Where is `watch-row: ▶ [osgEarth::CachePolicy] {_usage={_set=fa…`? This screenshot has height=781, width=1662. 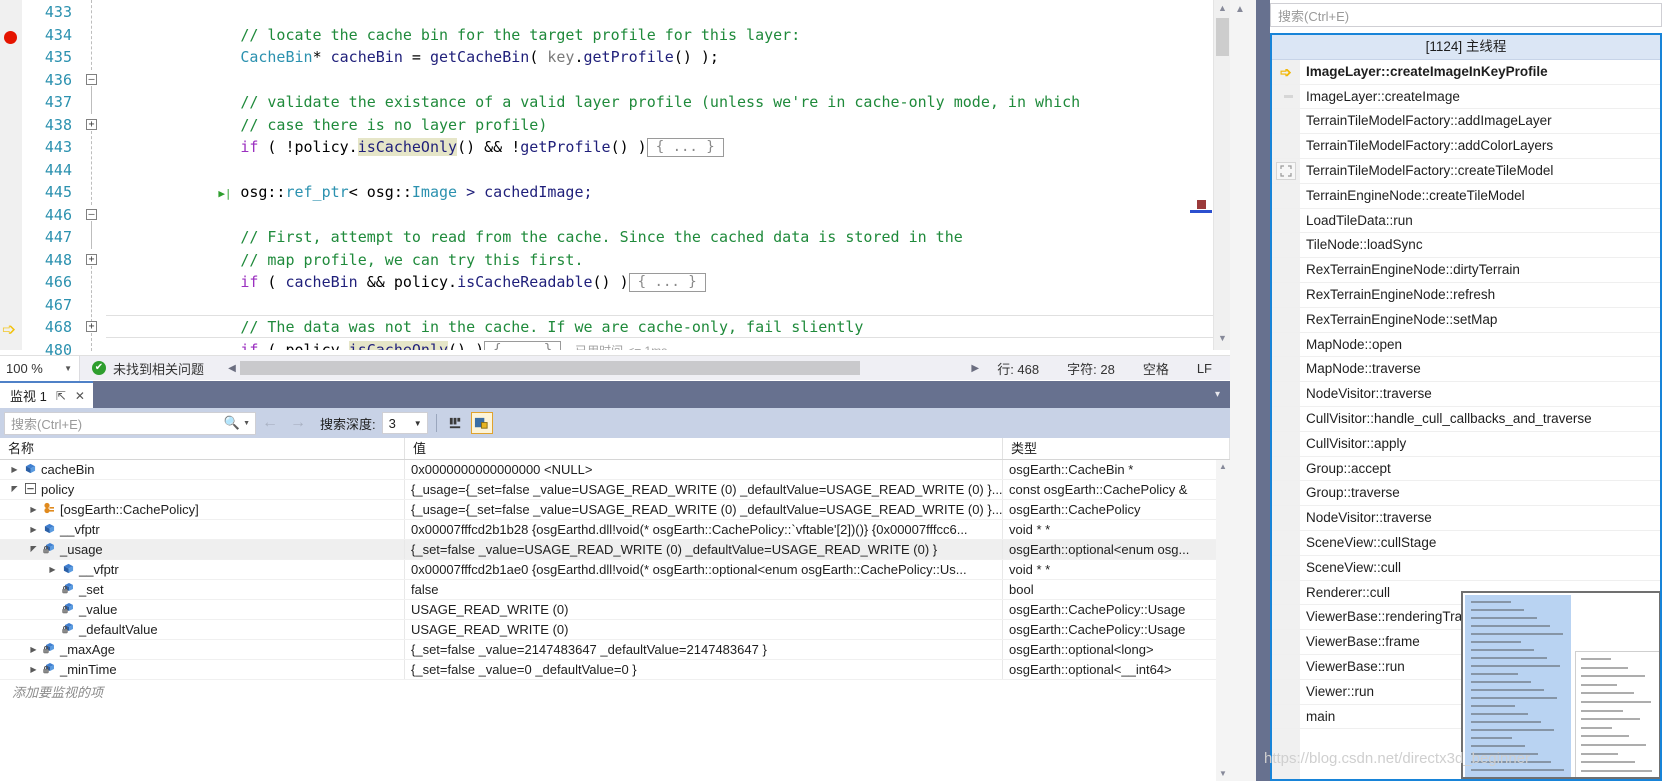
watch-row: ▶ [osgEarth::CachePolicy] {_usage={_set=fa… is located at coordinates (615, 510).